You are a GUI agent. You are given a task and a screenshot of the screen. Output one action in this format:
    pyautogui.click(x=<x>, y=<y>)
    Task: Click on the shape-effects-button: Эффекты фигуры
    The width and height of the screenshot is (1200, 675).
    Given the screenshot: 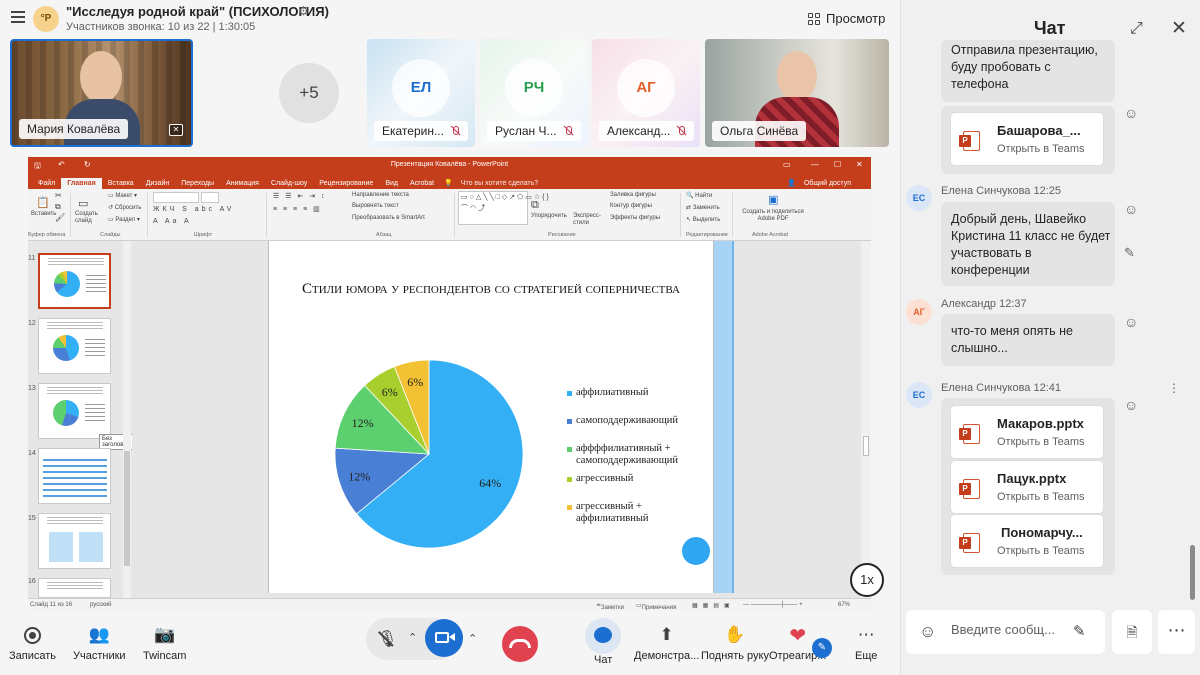 What is the action you would take?
    pyautogui.click(x=635, y=218)
    